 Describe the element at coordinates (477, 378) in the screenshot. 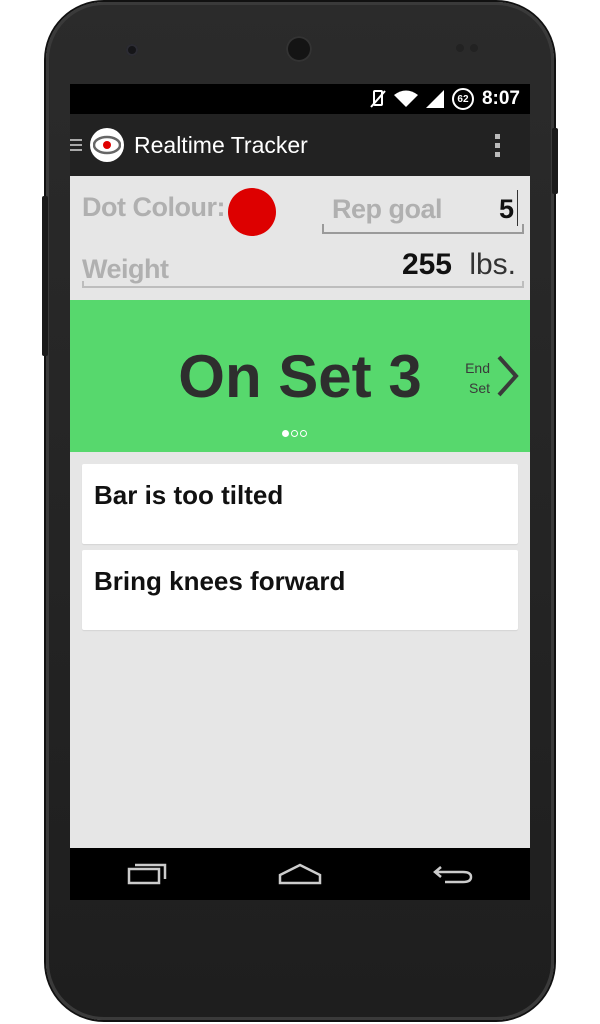

I see `end-set-button: End Set` at that location.